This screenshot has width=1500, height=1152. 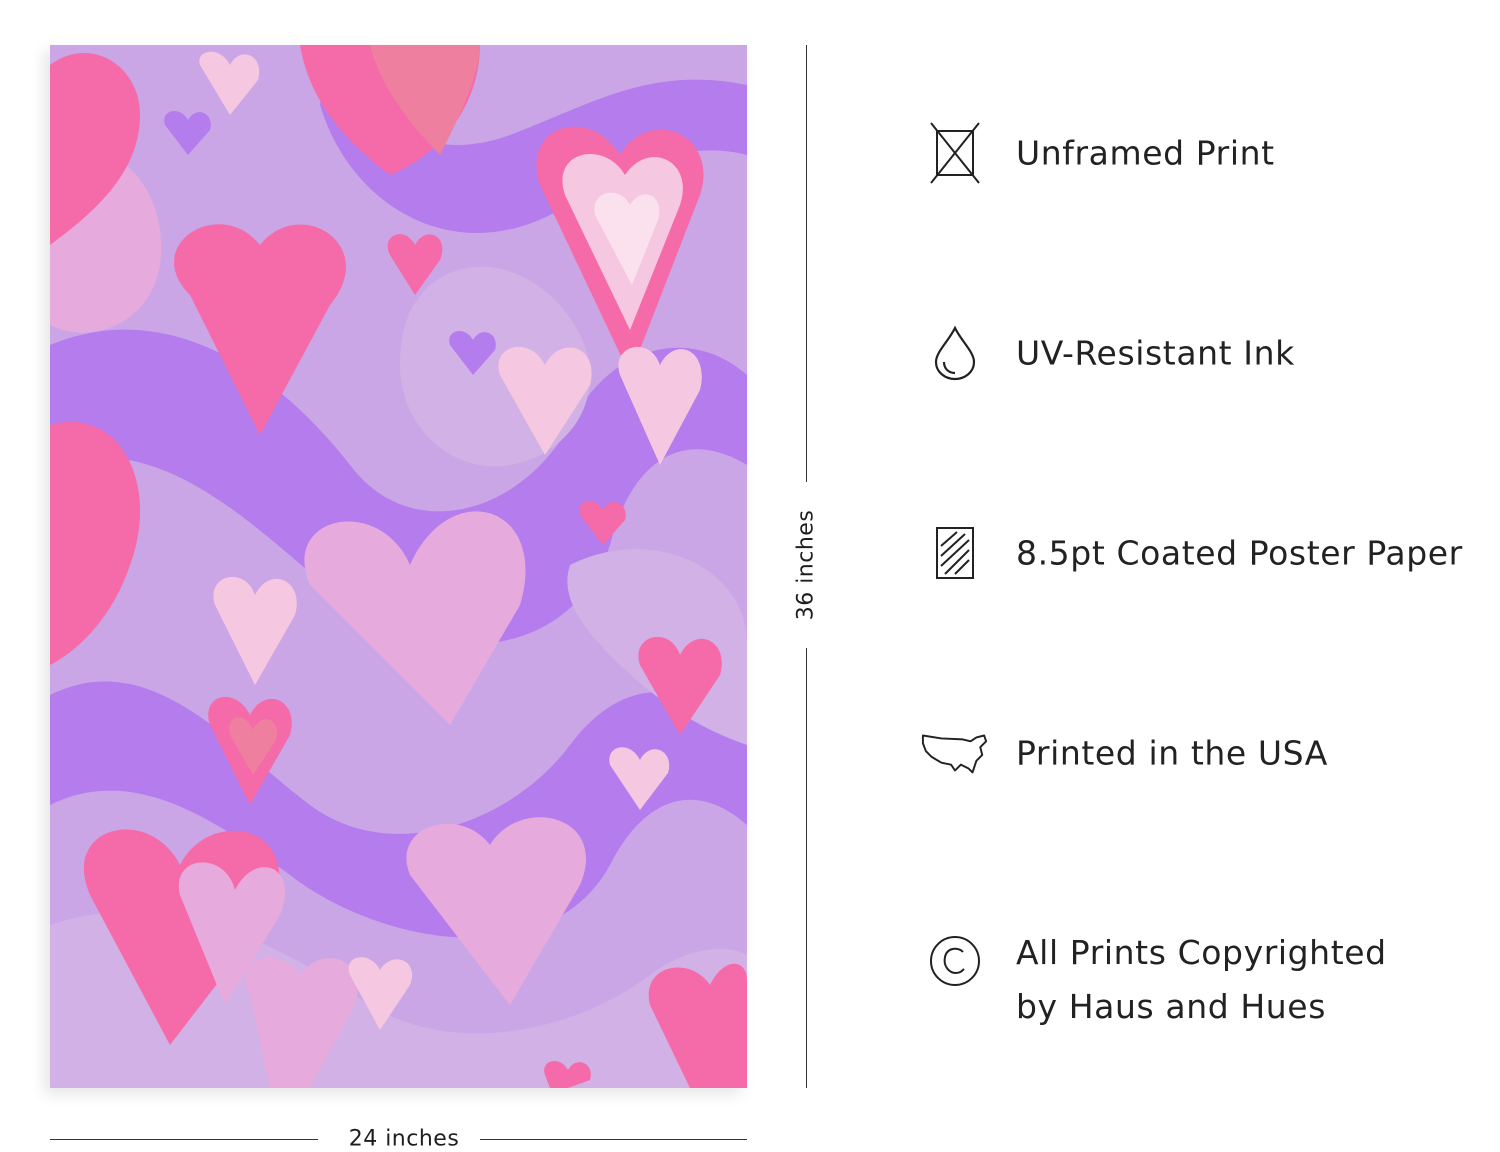 What do you see at coordinates (184, 1139) in the screenshot?
I see `width-dimension-line-left` at bounding box center [184, 1139].